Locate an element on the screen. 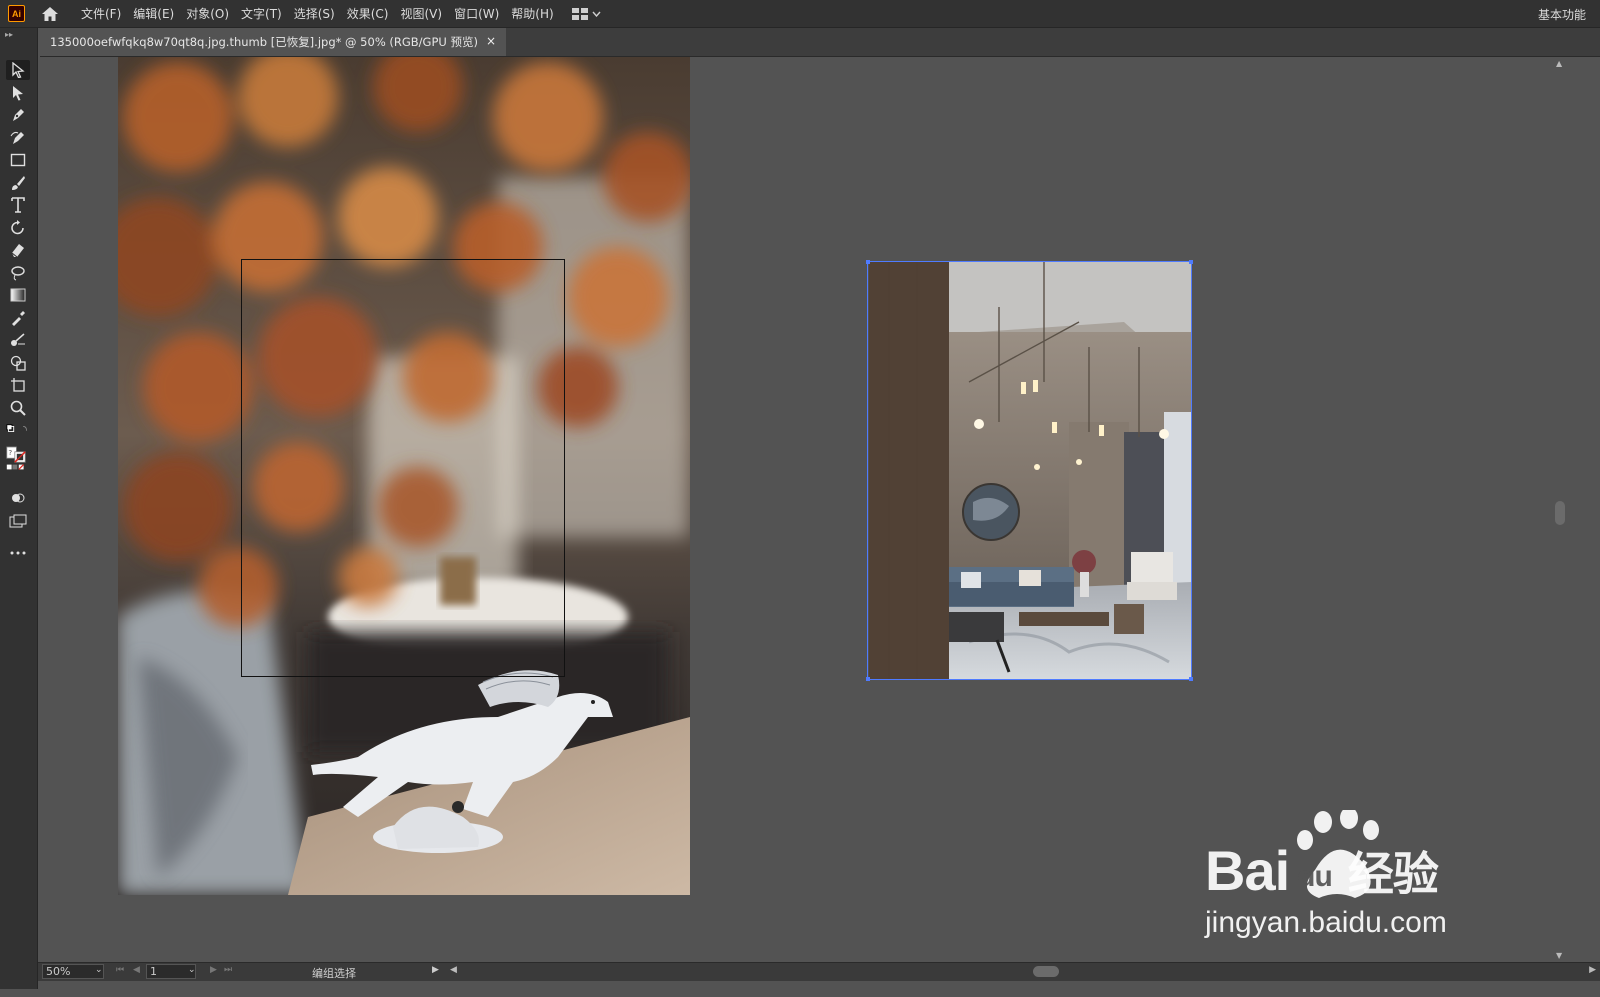 This screenshot has width=1600, height=997. layout-grid-icon is located at coordinates (579, 13).